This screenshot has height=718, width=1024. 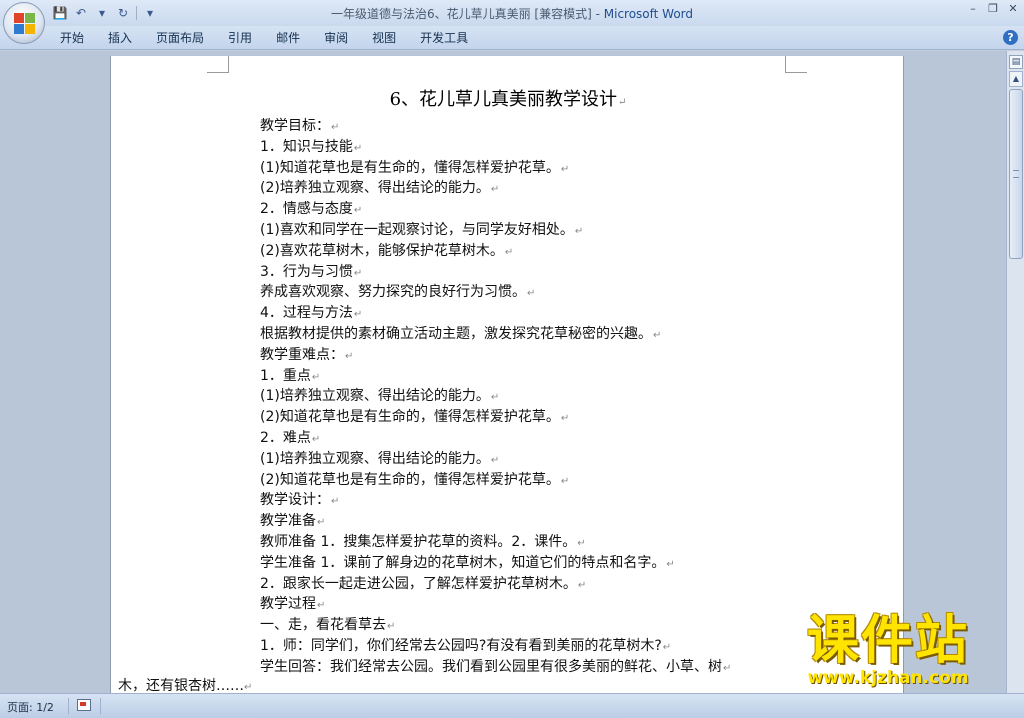 I want to click on document-line-text: 养成喜欢观察、努力探究的良好行为习惯。, so click(x=393, y=292).